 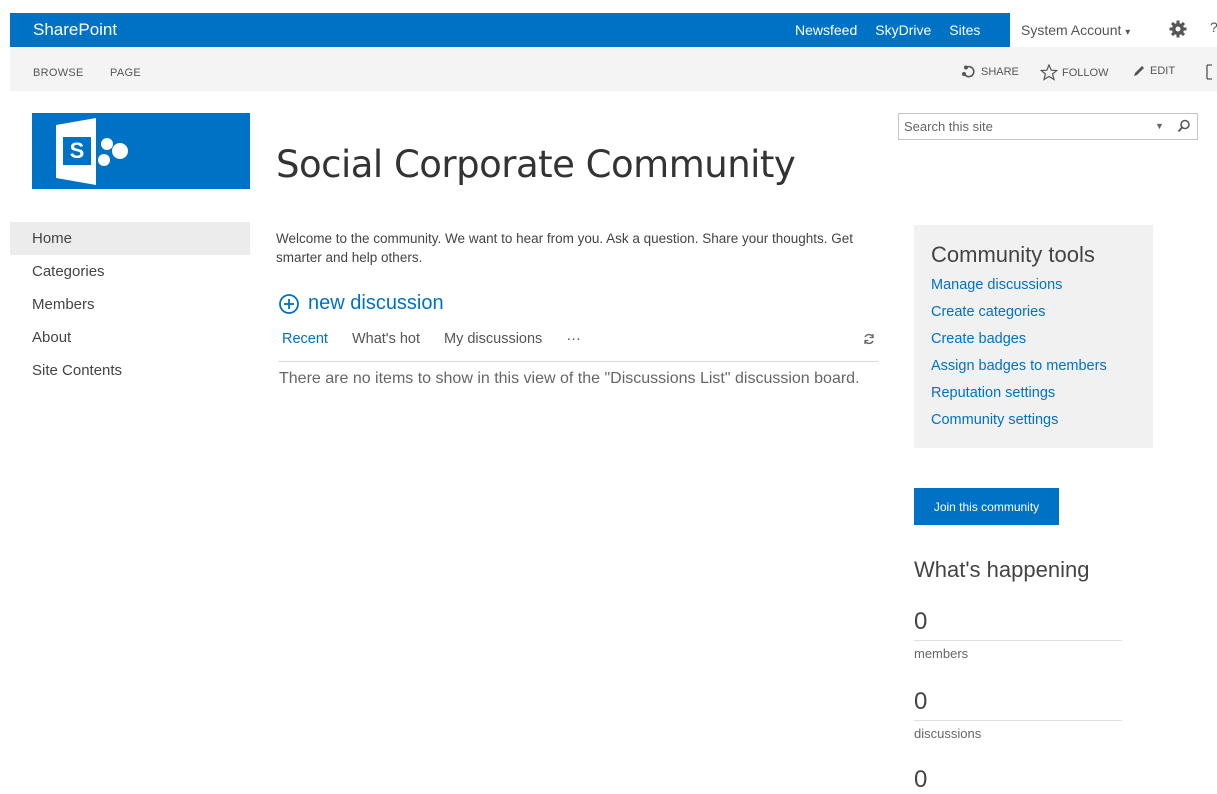 What do you see at coordinates (964, 30) in the screenshot?
I see `suite-link-sites: Sites` at bounding box center [964, 30].